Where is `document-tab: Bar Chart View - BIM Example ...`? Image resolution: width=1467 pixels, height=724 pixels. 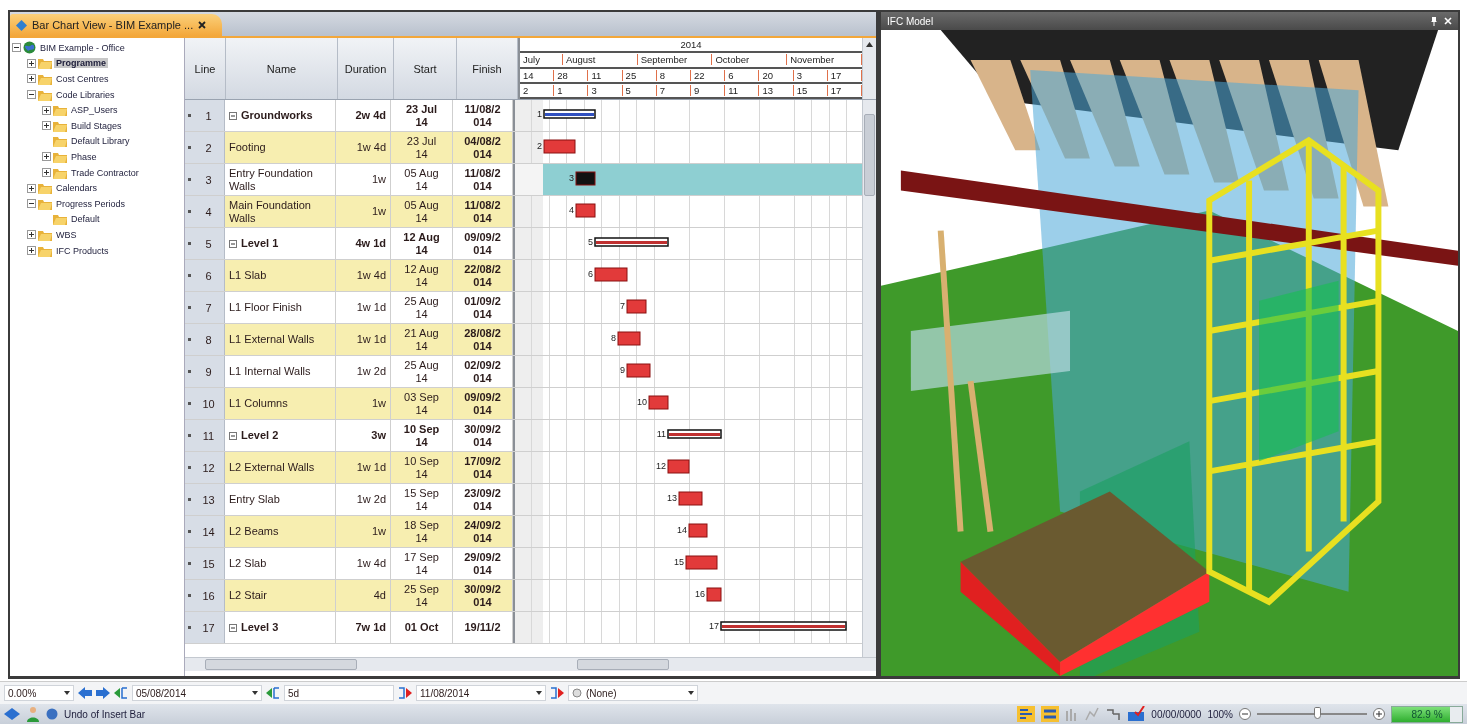
document-tab: Bar Chart View - BIM Example ... is located at coordinates (116, 25).